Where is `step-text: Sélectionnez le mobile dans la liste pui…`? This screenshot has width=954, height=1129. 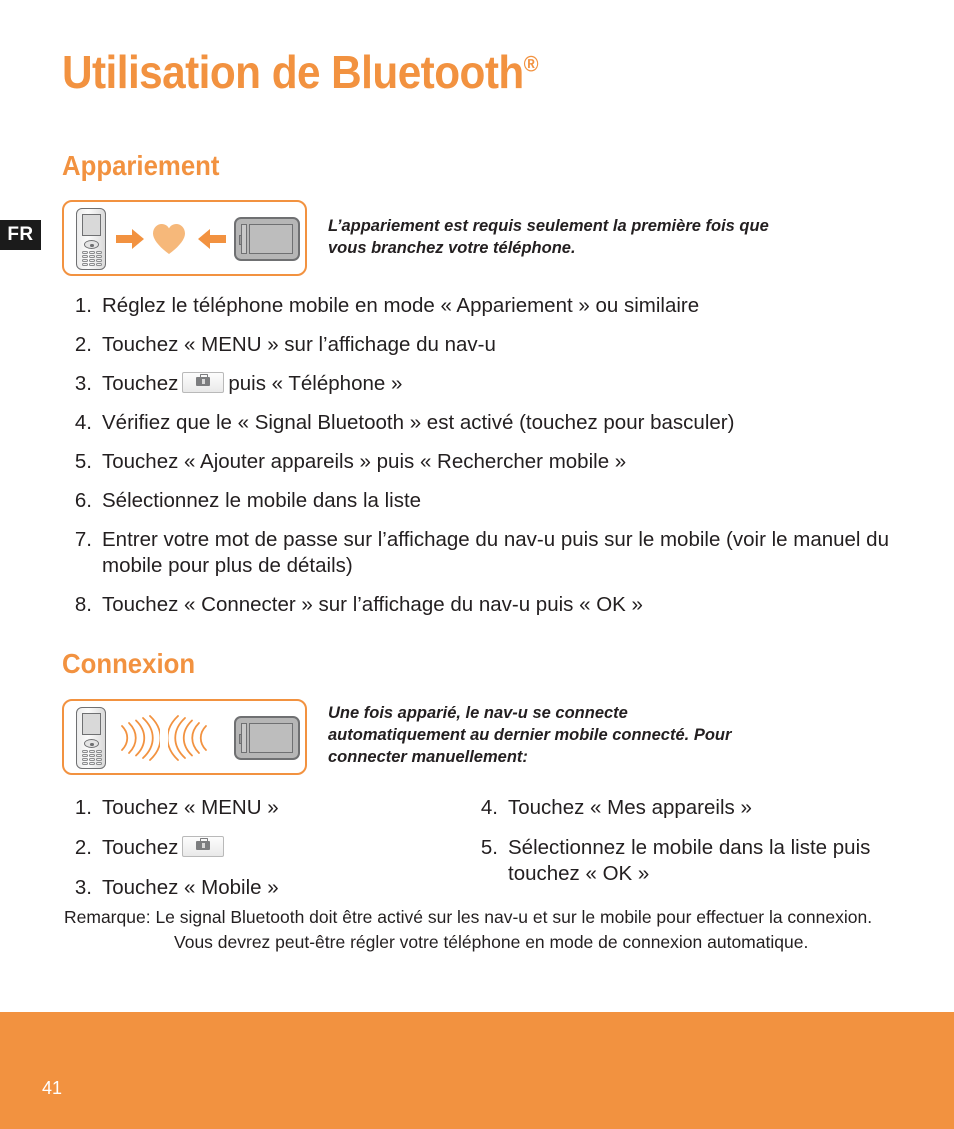
step-text: Sélectionnez le mobile dans la liste pui… is located at coordinates (689, 861).